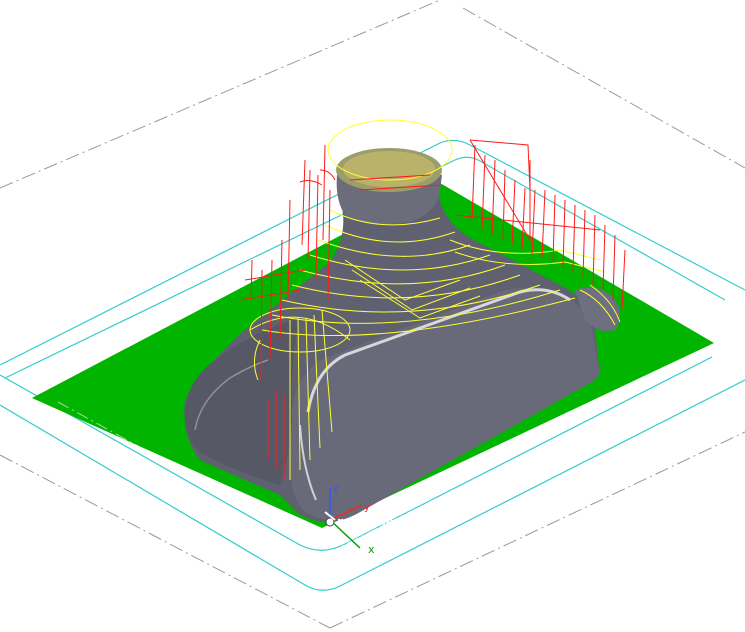 This screenshot has height=632, width=745. Describe the element at coordinates (335, 489) in the screenshot. I see `axis-z-label: z` at that location.